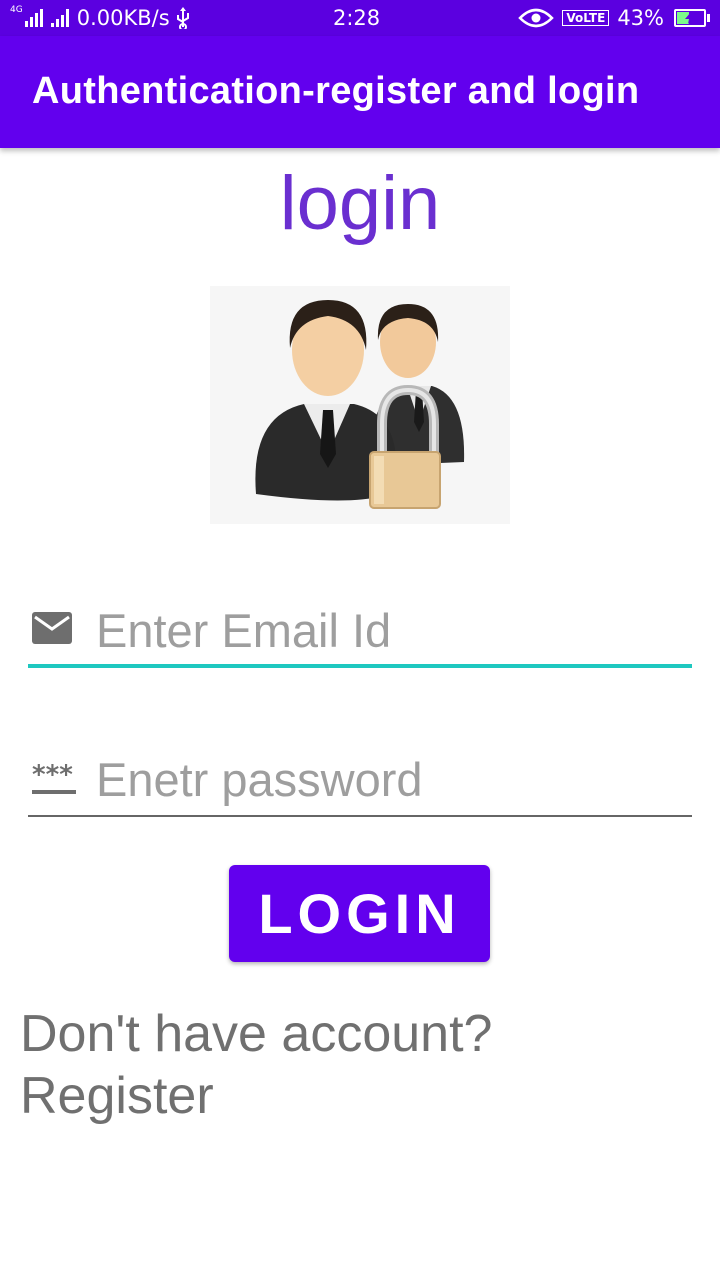 The height and width of the screenshot is (1280, 720). What do you see at coordinates (350, 1065) in the screenshot?
I see `register-link: Don't have account? Register` at bounding box center [350, 1065].